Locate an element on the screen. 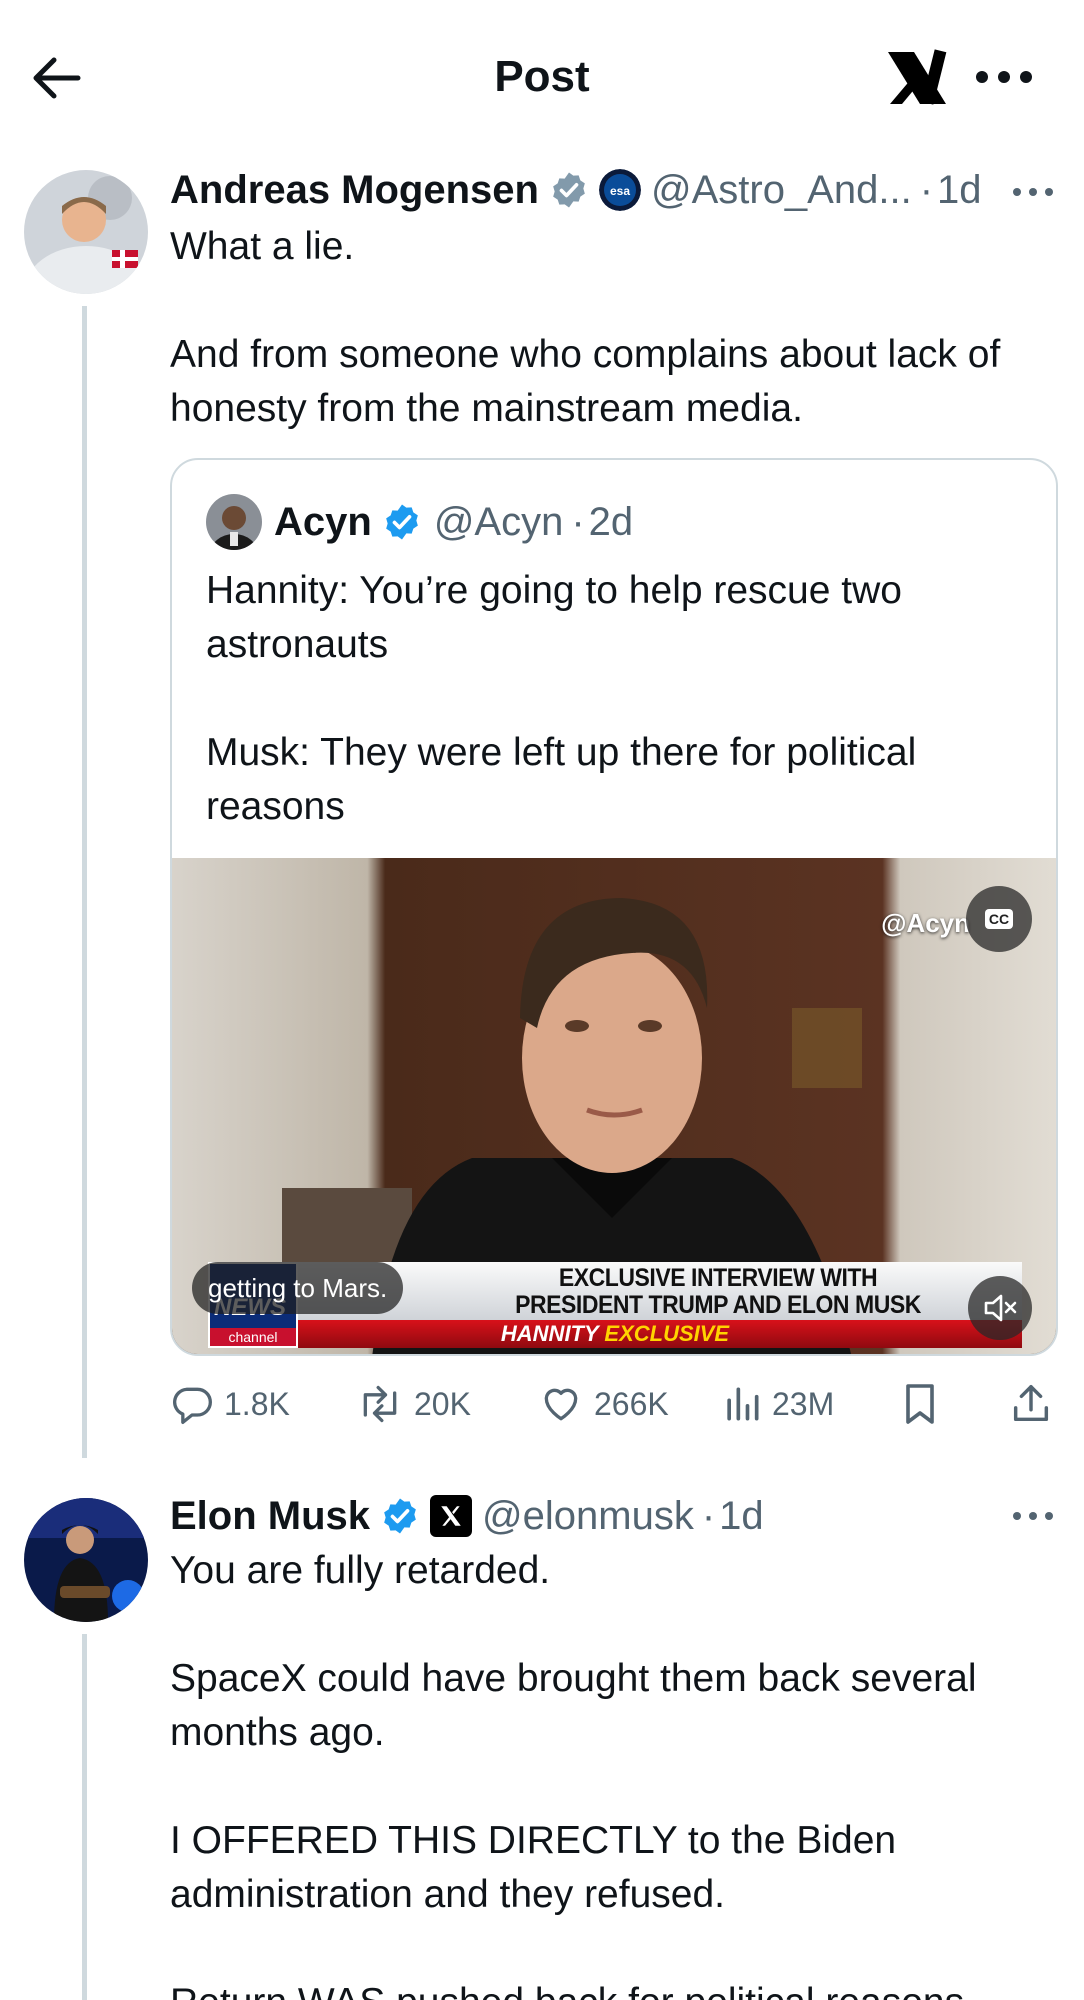 This screenshot has height=2000, width=1084. post-header: Andreas Mogensen esa @Astro_And... · 1d is located at coordinates (576, 190).